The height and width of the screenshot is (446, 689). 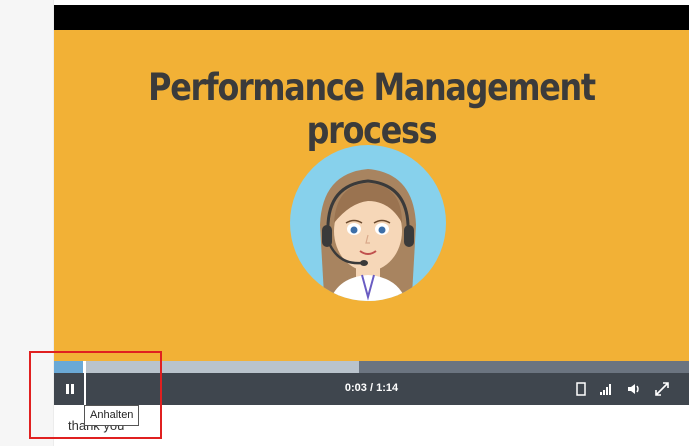 I want to click on video-title: Performance Management process, so click(x=372, y=109).